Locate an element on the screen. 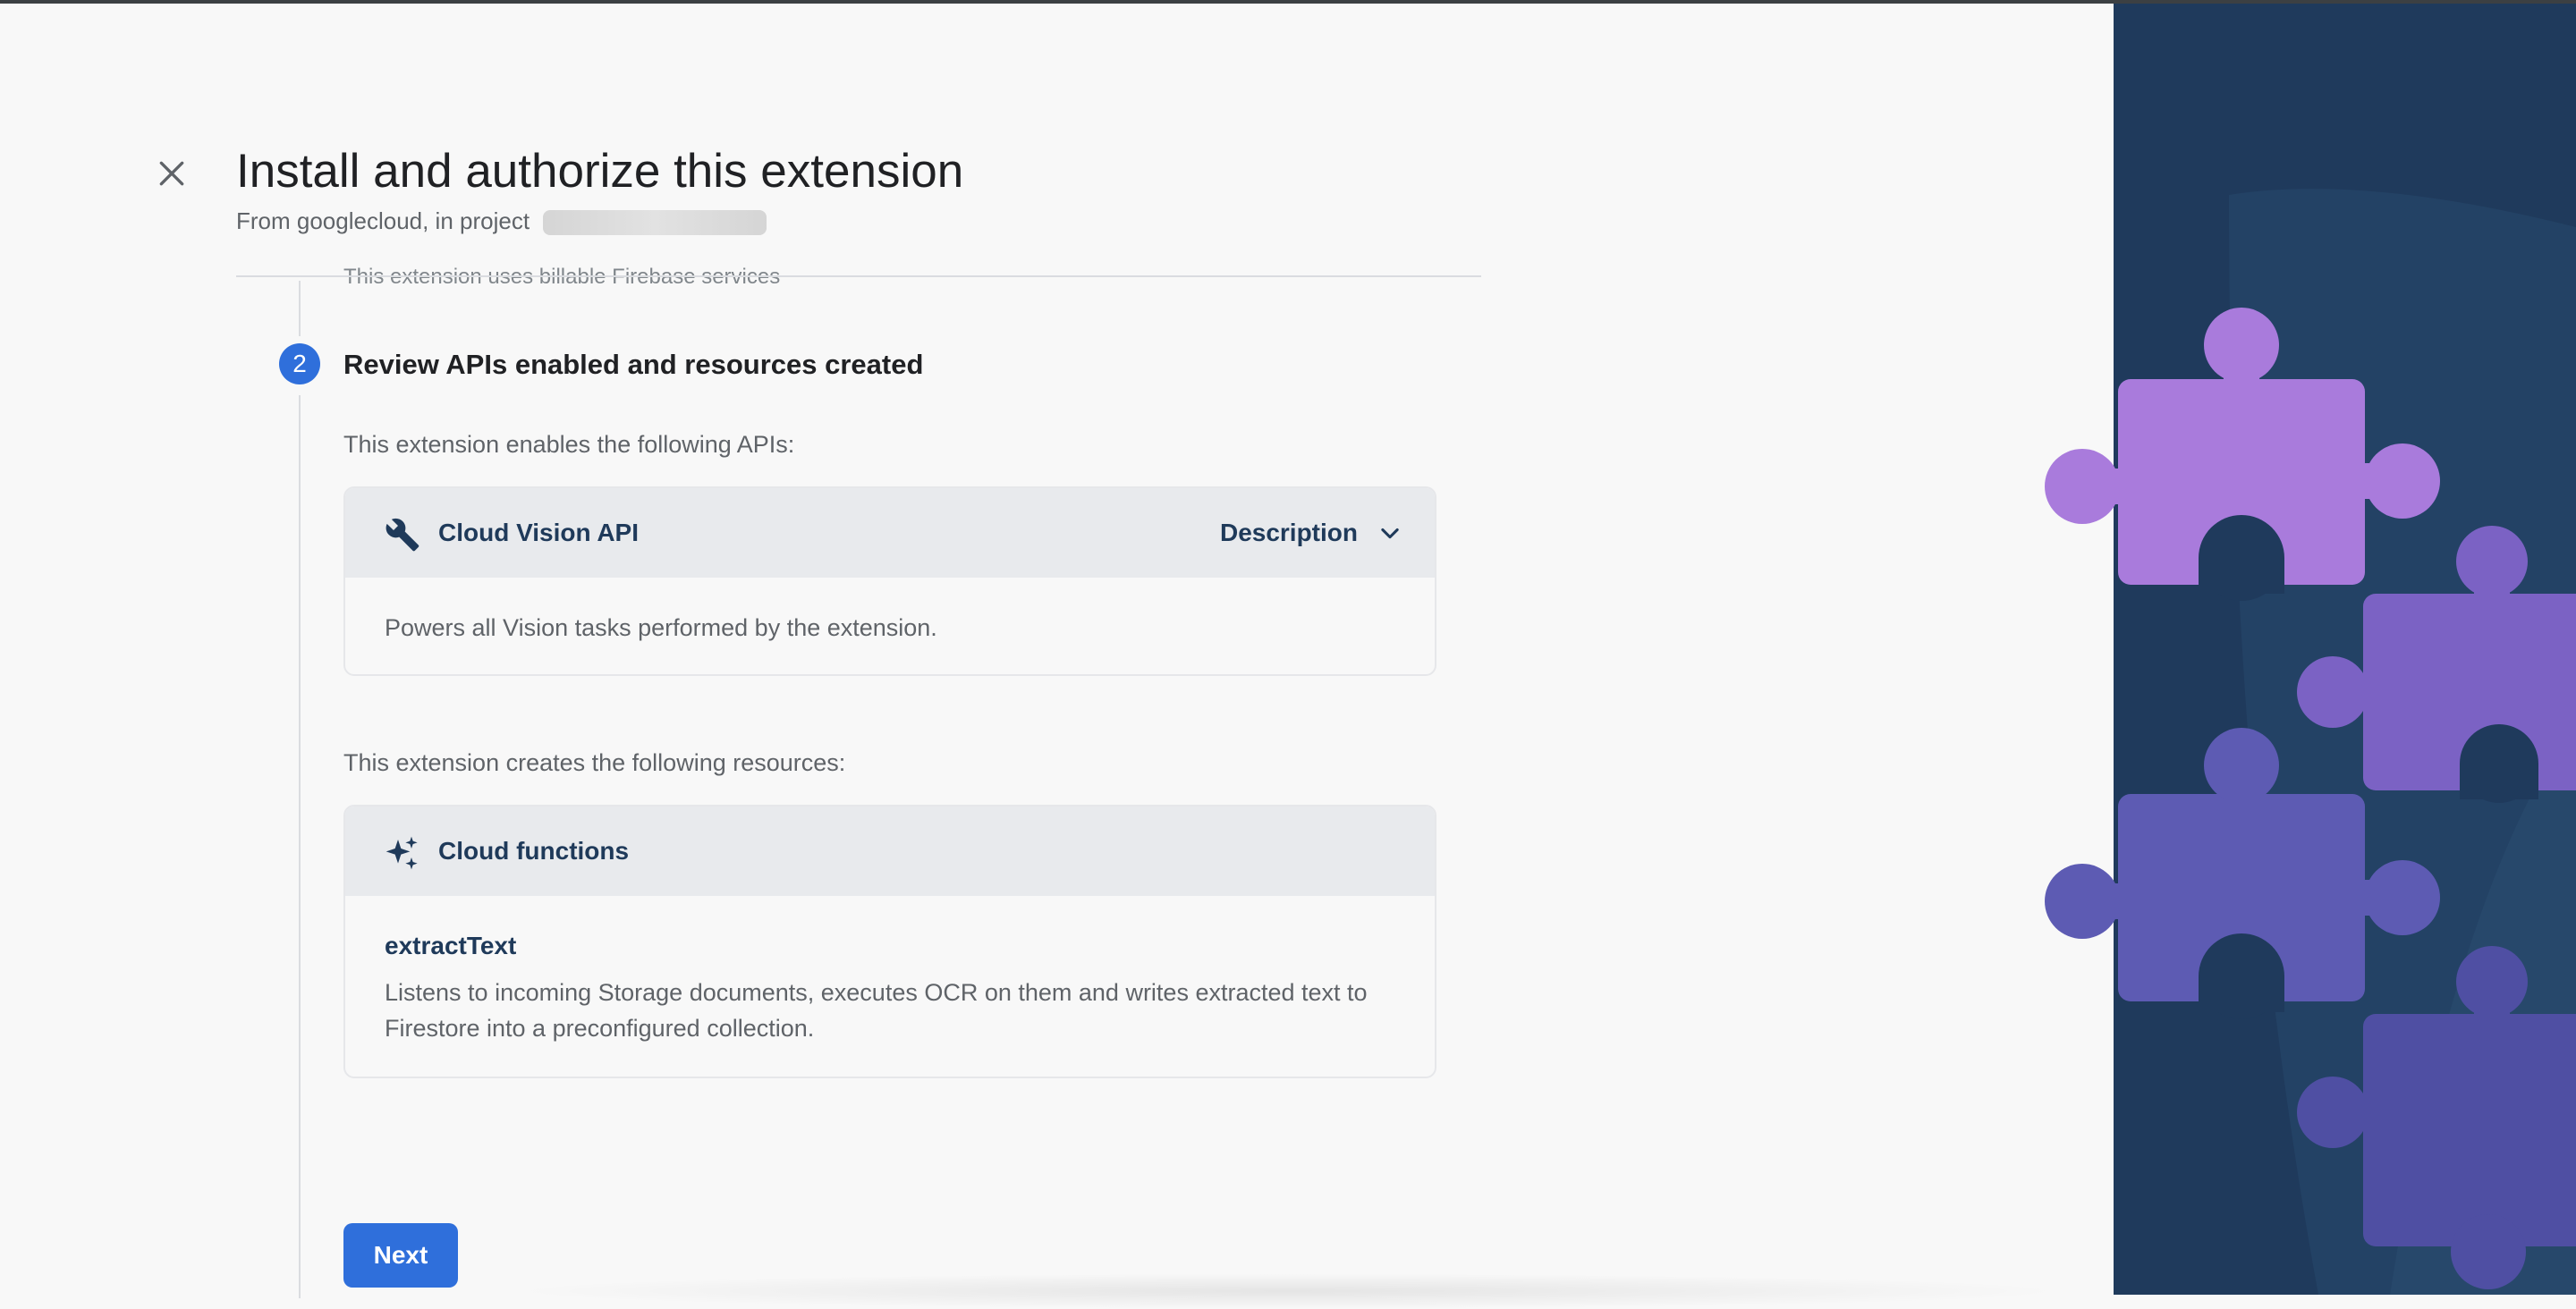 This screenshot has height=1309, width=2576. stepper-rail is located at coordinates (300, 789).